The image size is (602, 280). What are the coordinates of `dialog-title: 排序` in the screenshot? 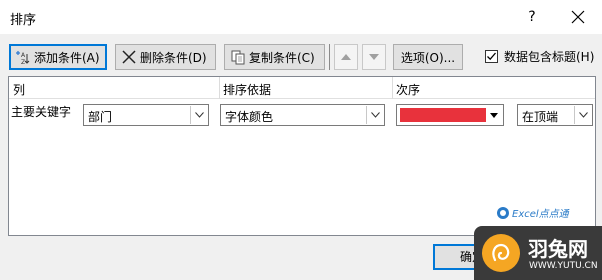 It's located at (23, 20).